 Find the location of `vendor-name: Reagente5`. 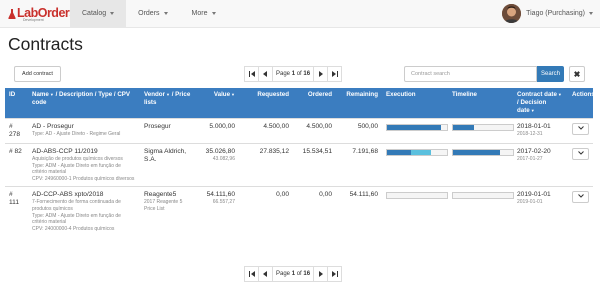

vendor-name: Reagente5 is located at coordinates (168, 195).